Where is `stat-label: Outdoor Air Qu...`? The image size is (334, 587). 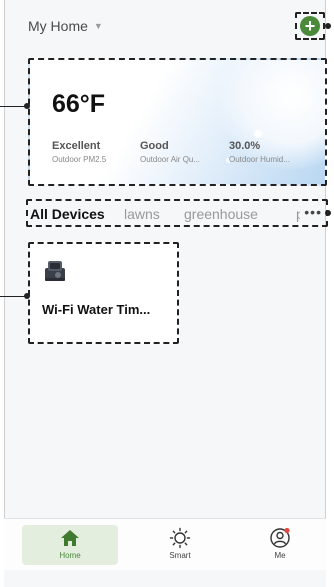
stat-label: Outdoor Air Qu... is located at coordinates (170, 159).